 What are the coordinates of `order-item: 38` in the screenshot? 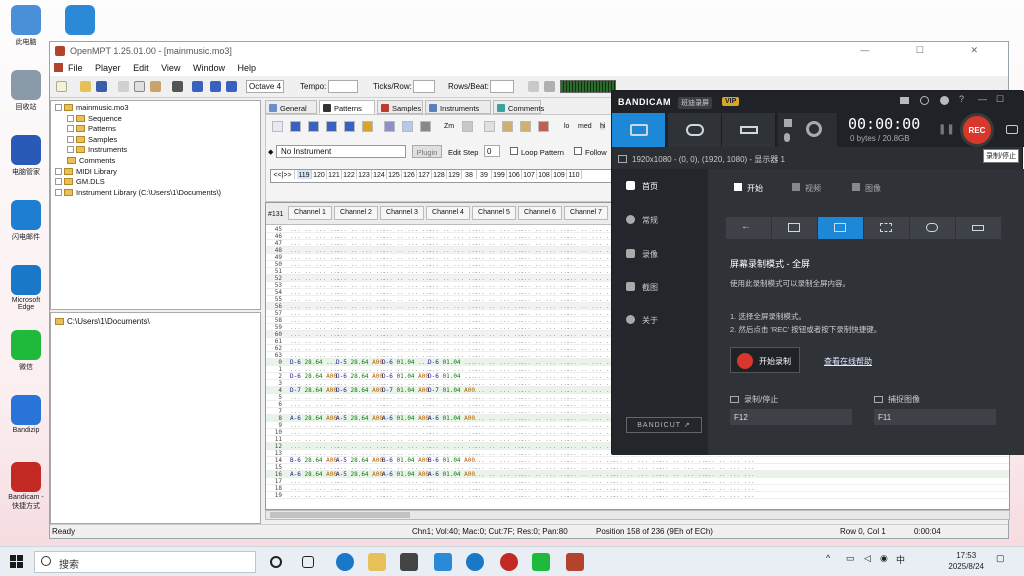 It's located at (469, 174).